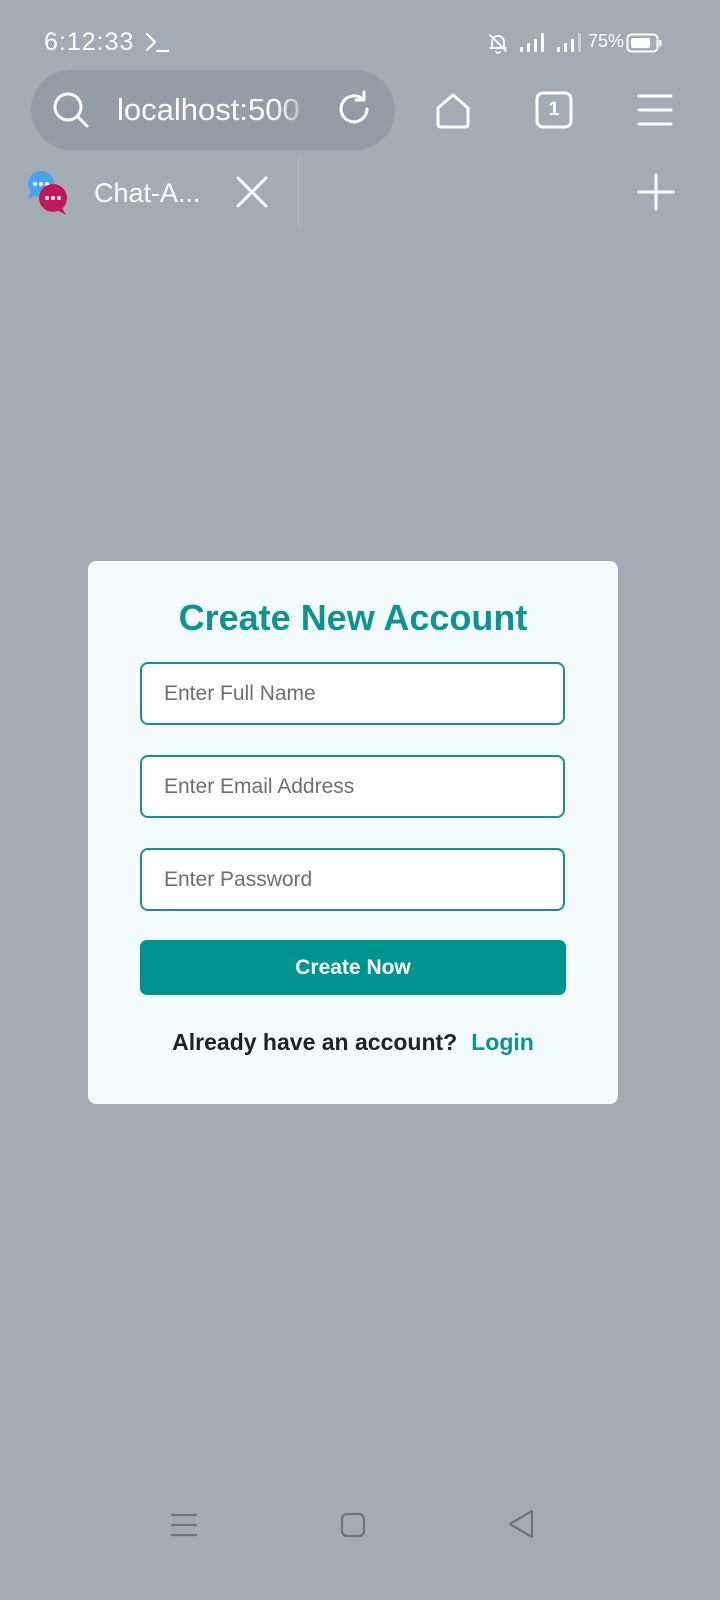 Image resolution: width=720 pixels, height=1600 pixels. What do you see at coordinates (353, 617) in the screenshot?
I see `page-title: Create New Account` at bounding box center [353, 617].